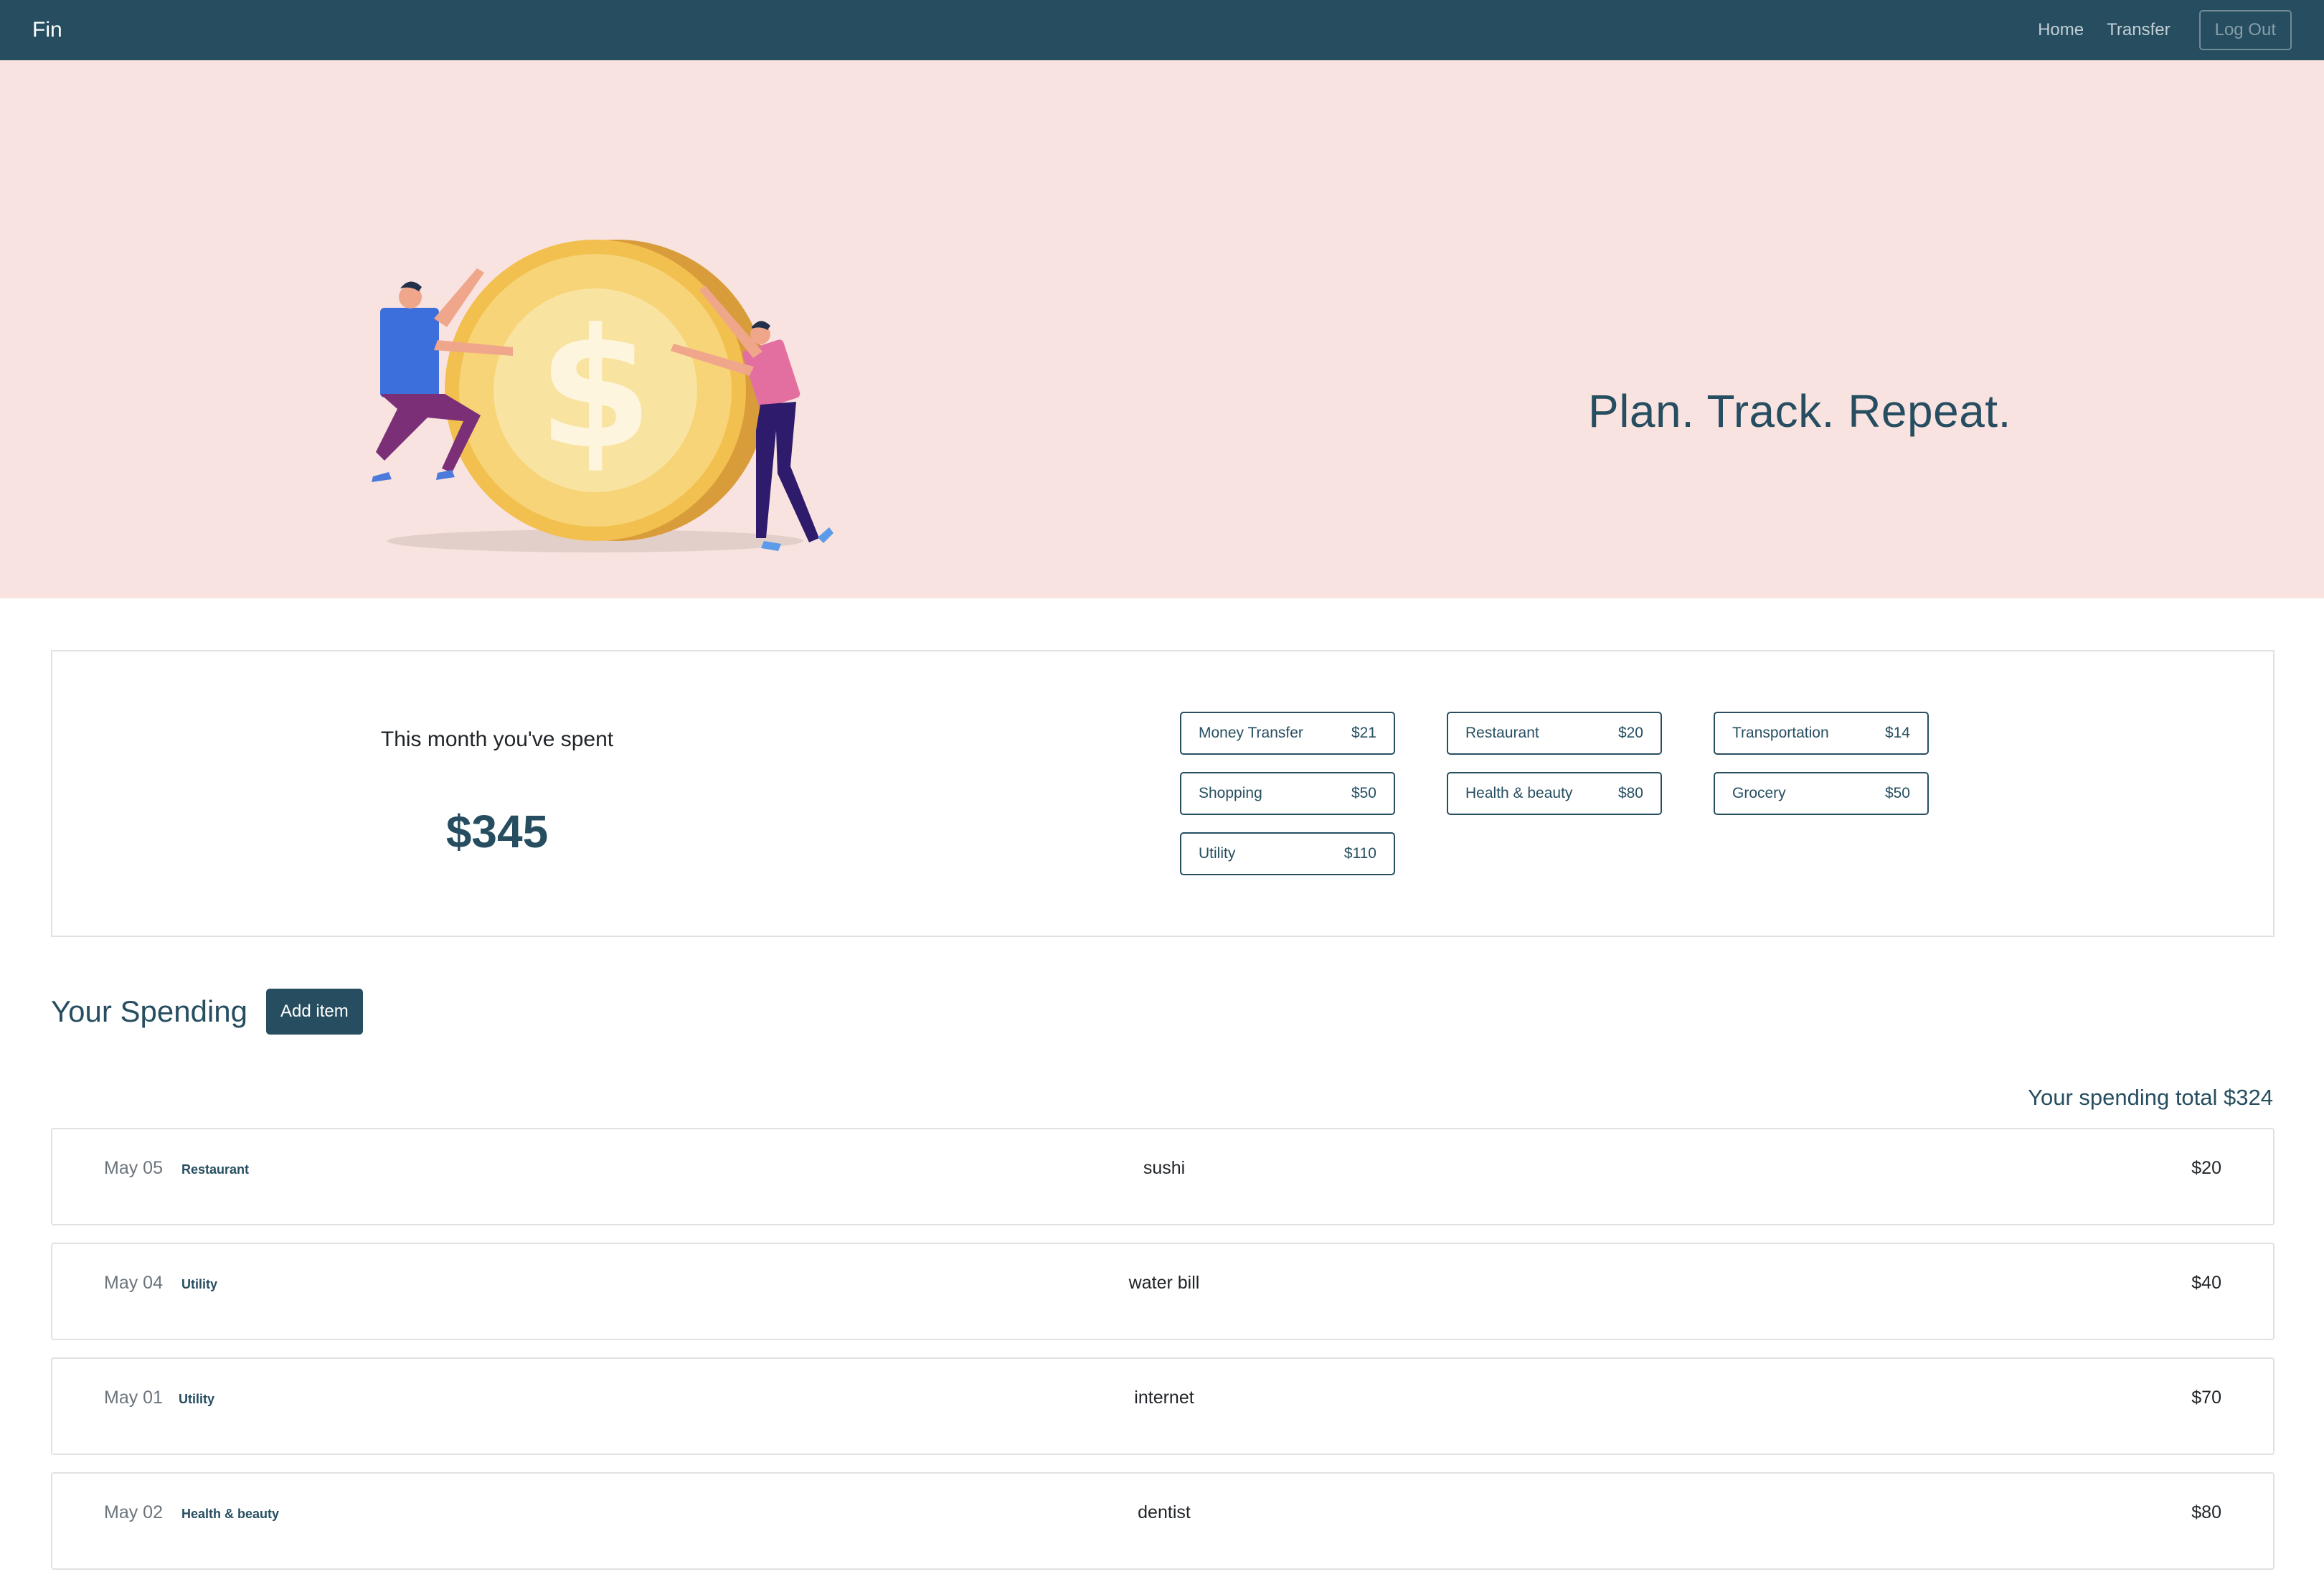 The image size is (2324, 1587). I want to click on category-amount: $20, so click(1630, 733).